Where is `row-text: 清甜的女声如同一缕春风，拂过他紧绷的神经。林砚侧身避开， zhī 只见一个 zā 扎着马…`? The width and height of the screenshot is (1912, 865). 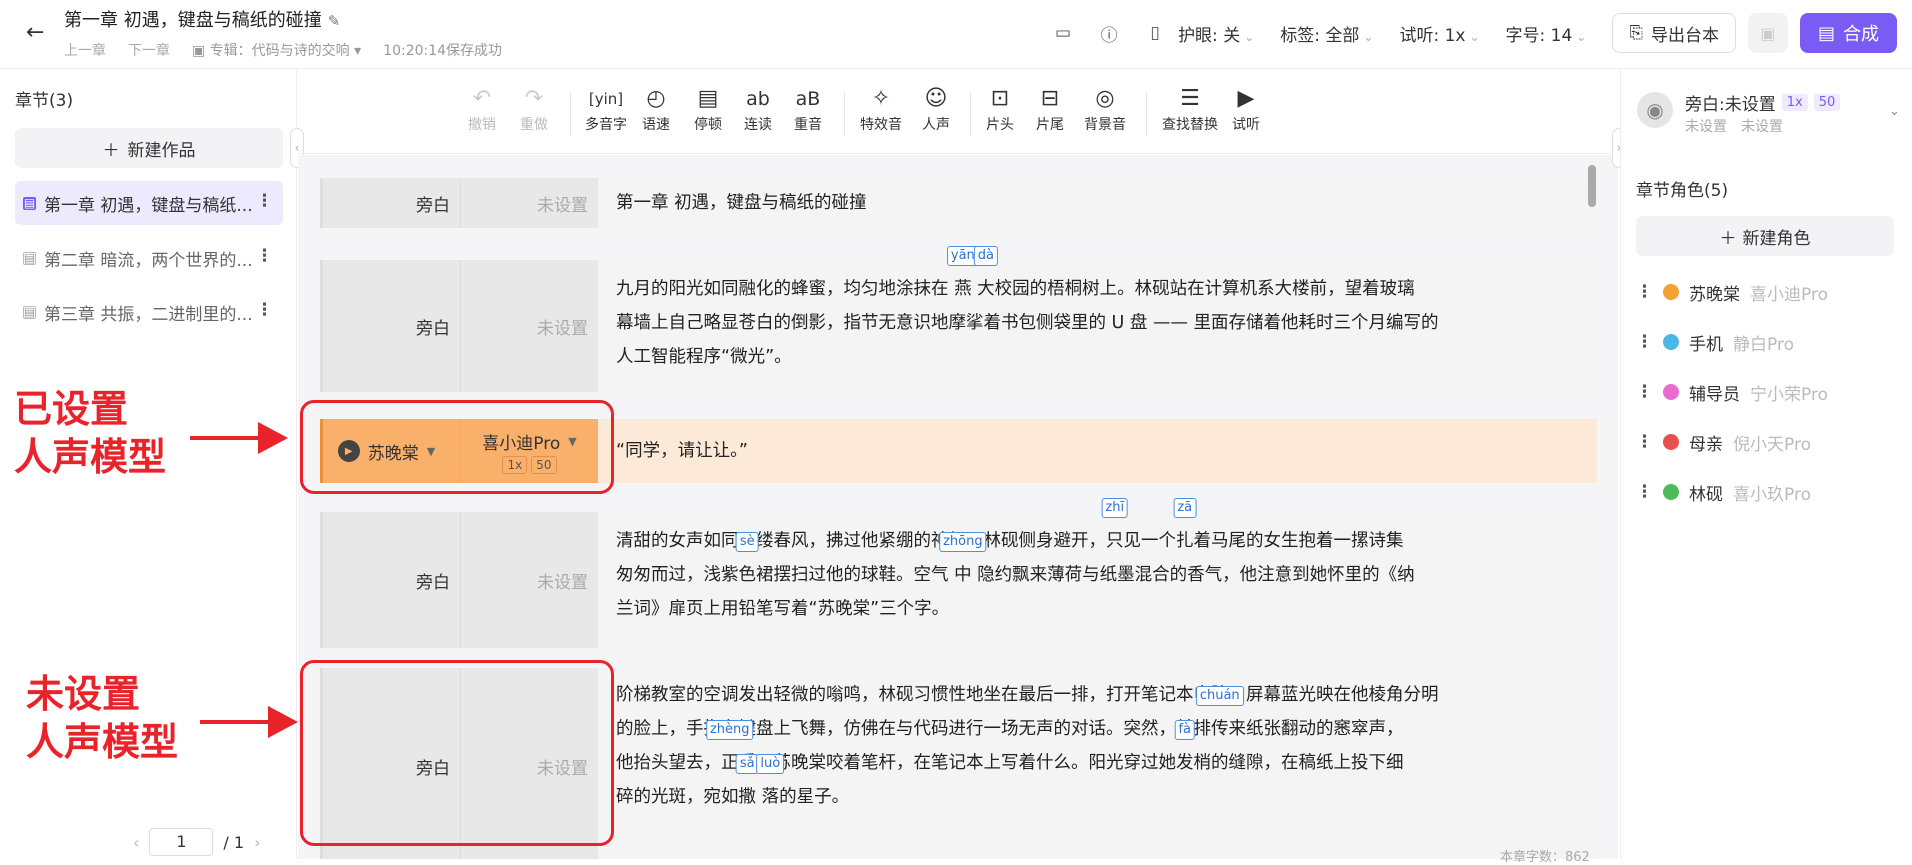 row-text: 清甜的女声如同一缕春风，拂过他紧绷的神经。林砚侧身避开， zhī 只见一个 zā 扎着马… is located at coordinates (1097, 573).